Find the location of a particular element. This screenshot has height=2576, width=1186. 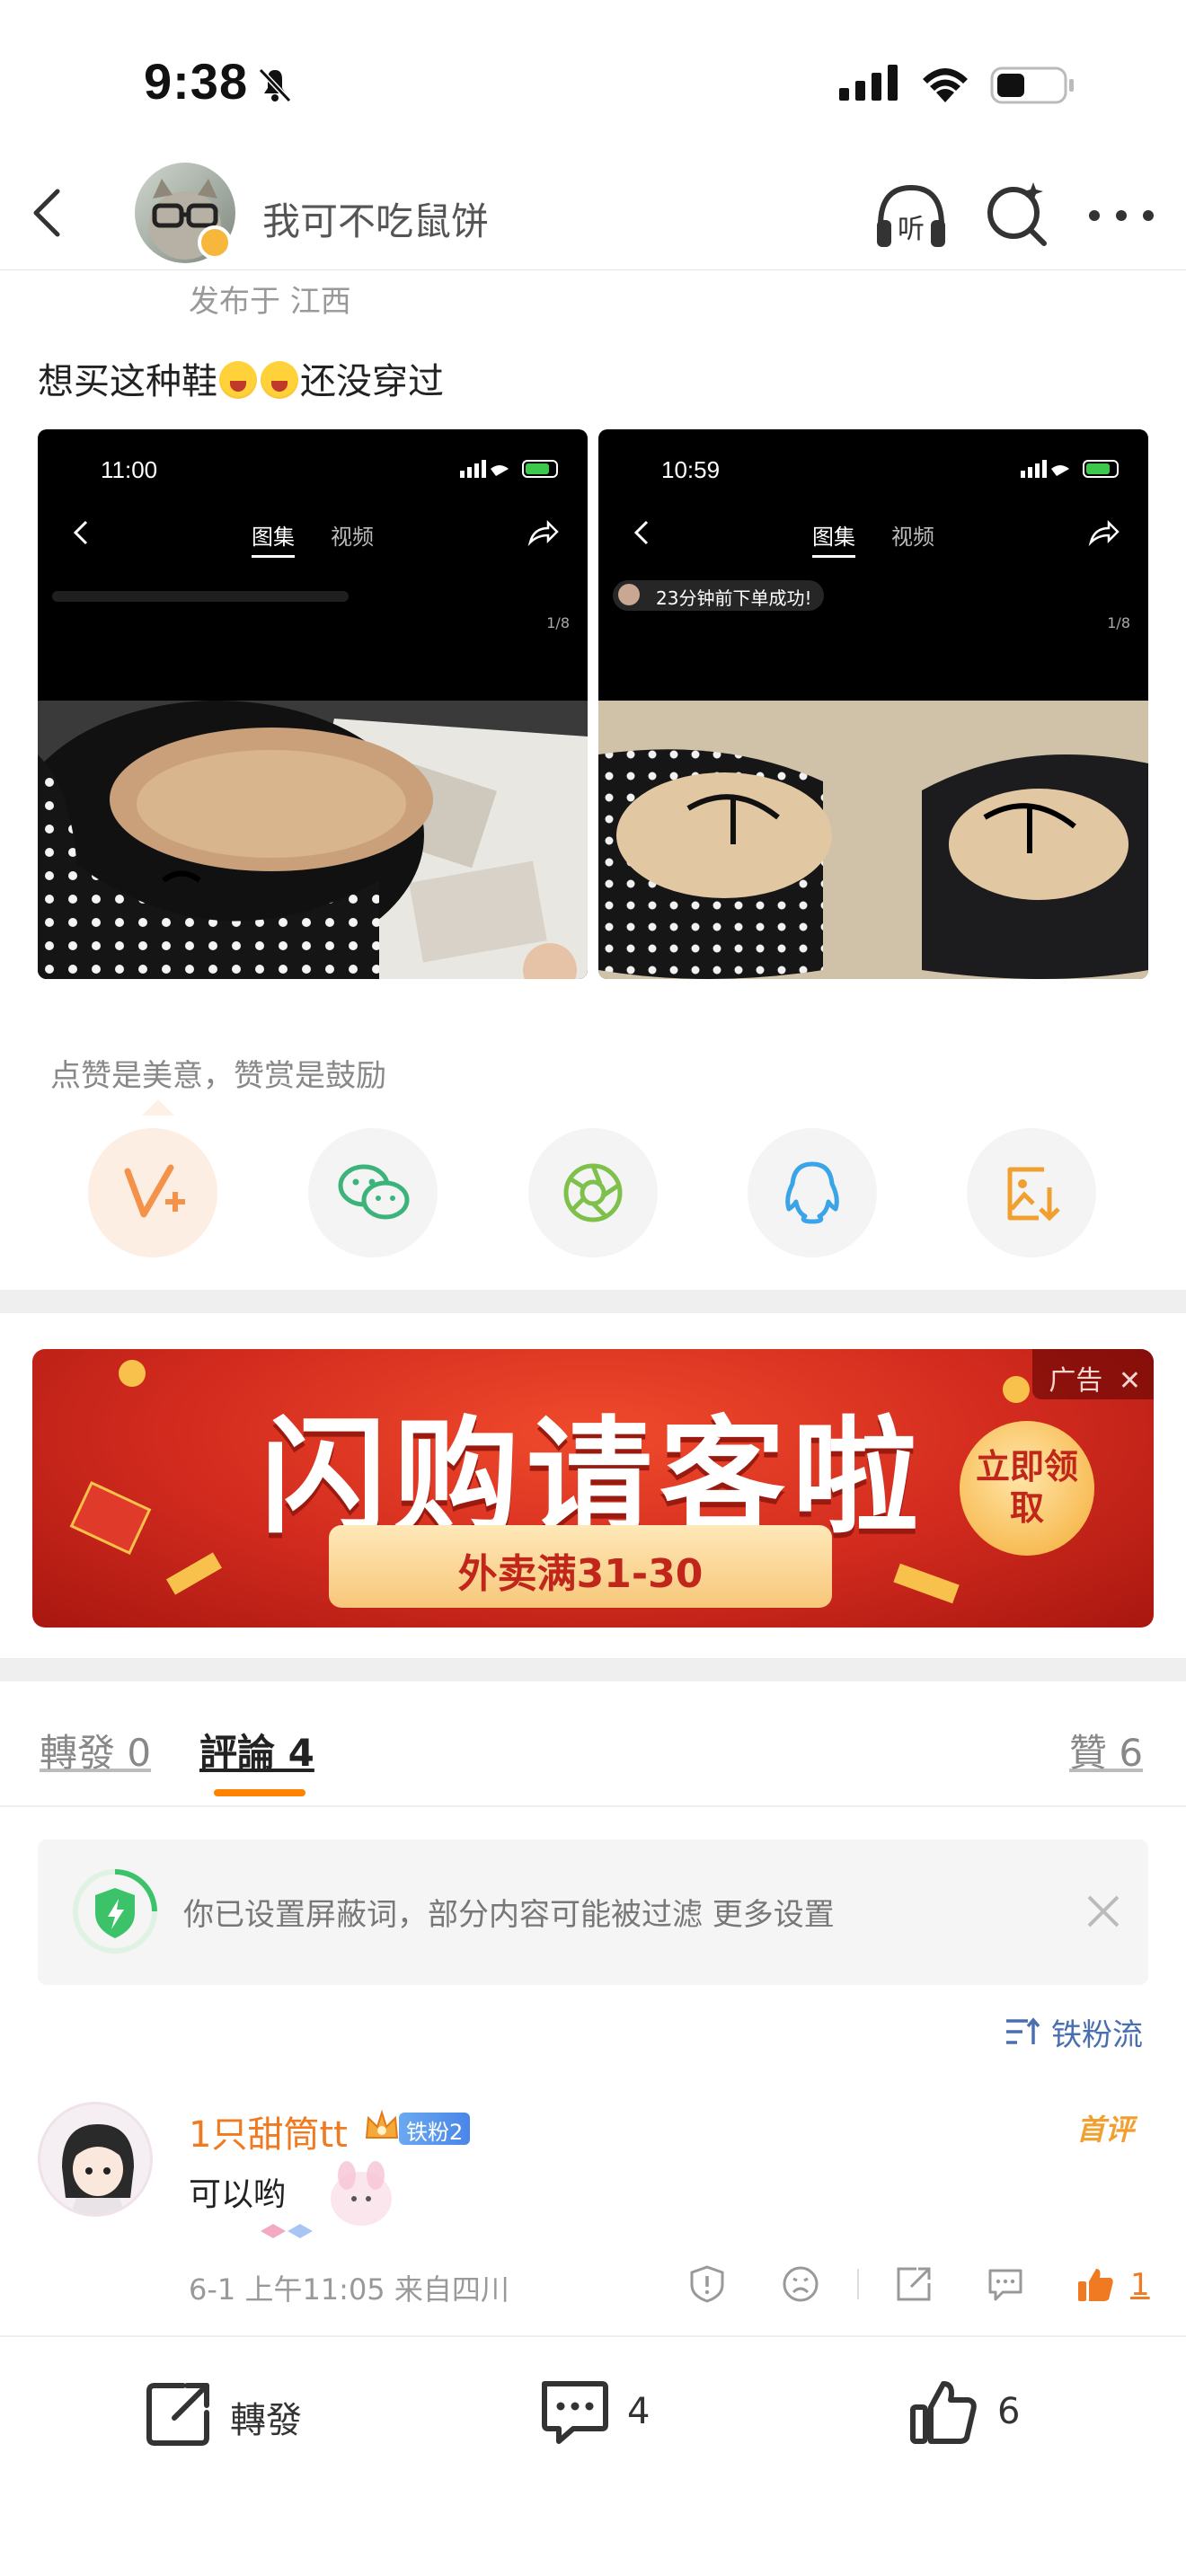

post-image-1: 11:00 图集 视频 1/8 is located at coordinates (313, 704).